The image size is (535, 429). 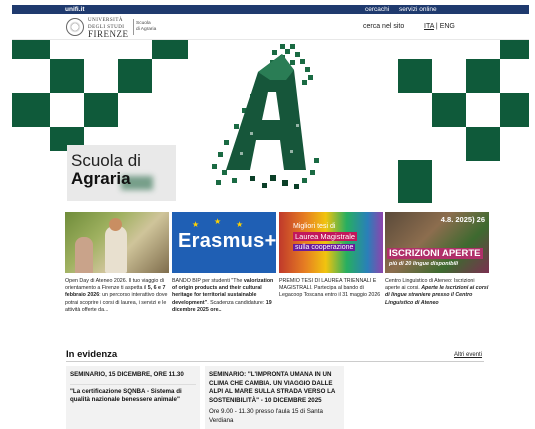 What do you see at coordinates (105, 20) in the screenshot?
I see `logo-line1: UNIVERSITÀ` at bounding box center [105, 20].